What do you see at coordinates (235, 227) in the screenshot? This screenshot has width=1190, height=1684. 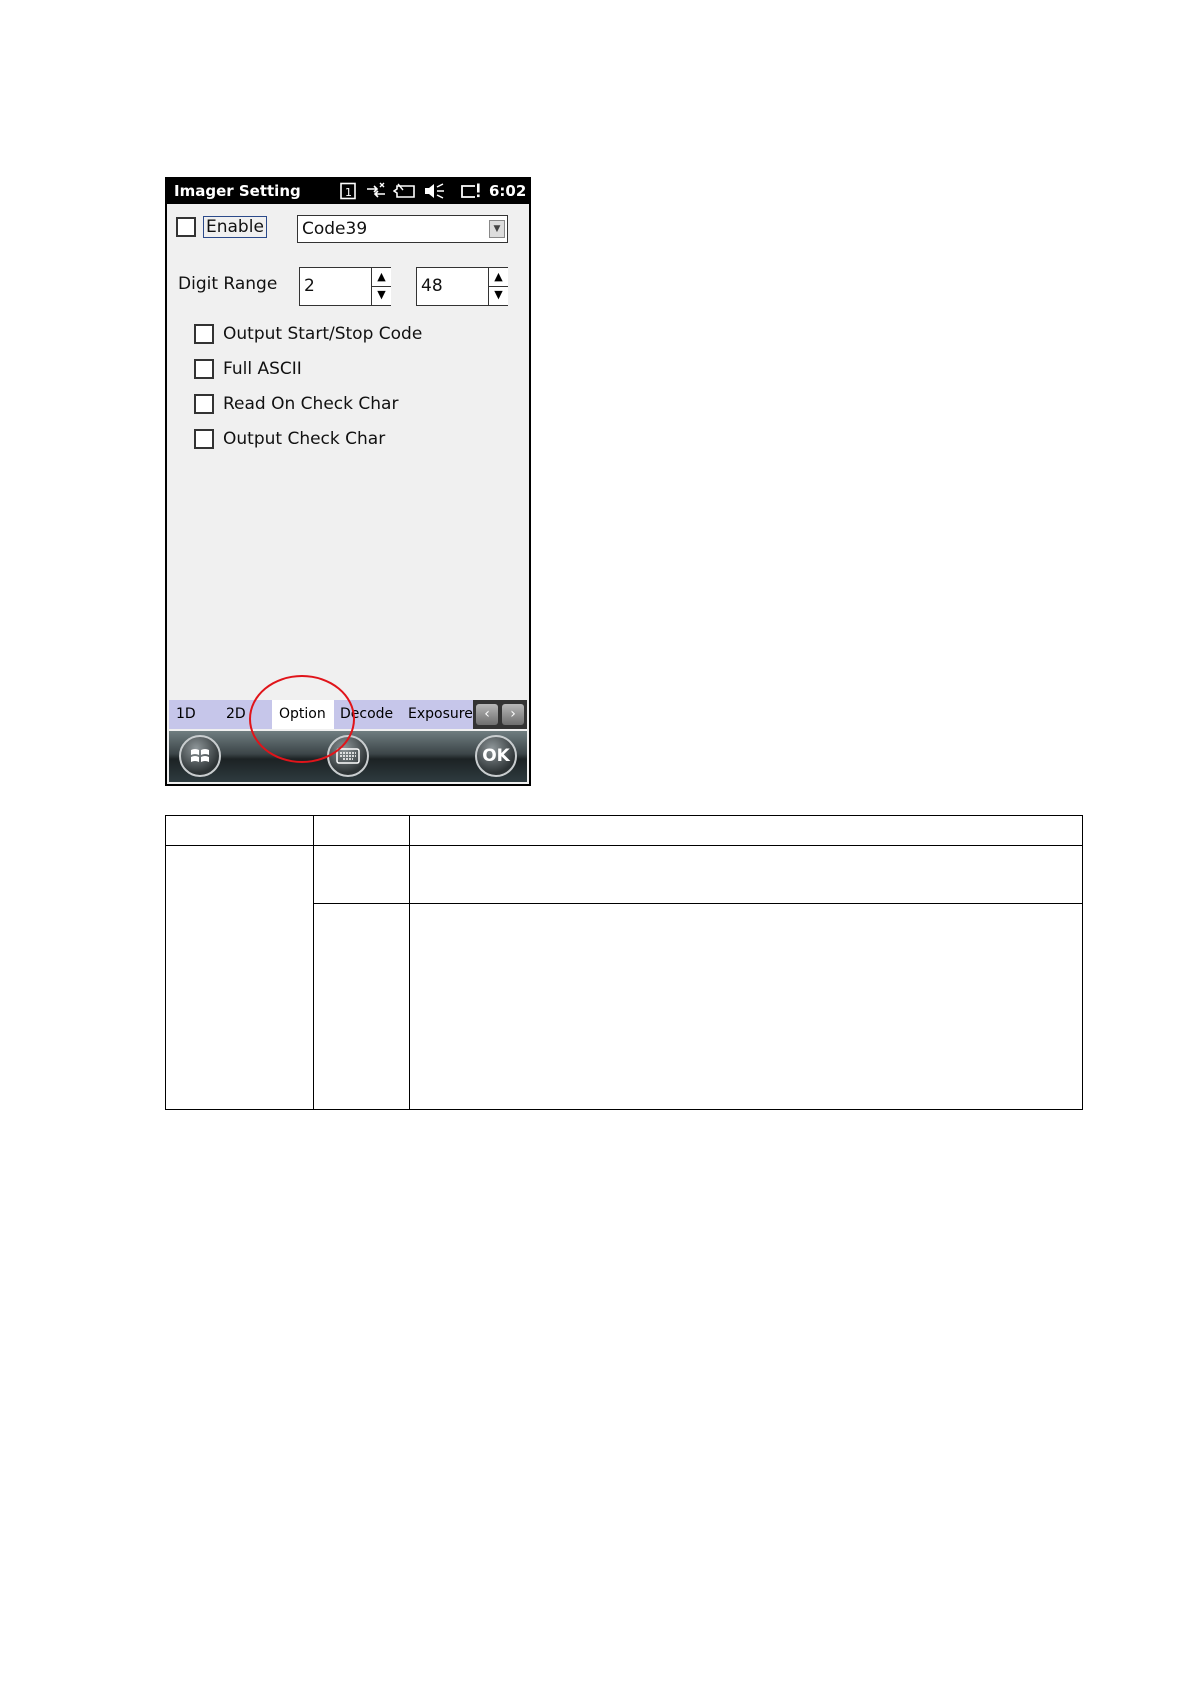 I see `enable-label: Enable` at bounding box center [235, 227].